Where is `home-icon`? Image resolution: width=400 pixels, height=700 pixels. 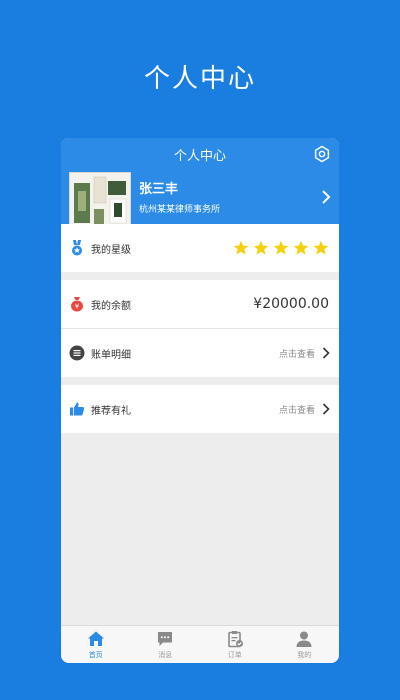
home-icon is located at coordinates (95, 638).